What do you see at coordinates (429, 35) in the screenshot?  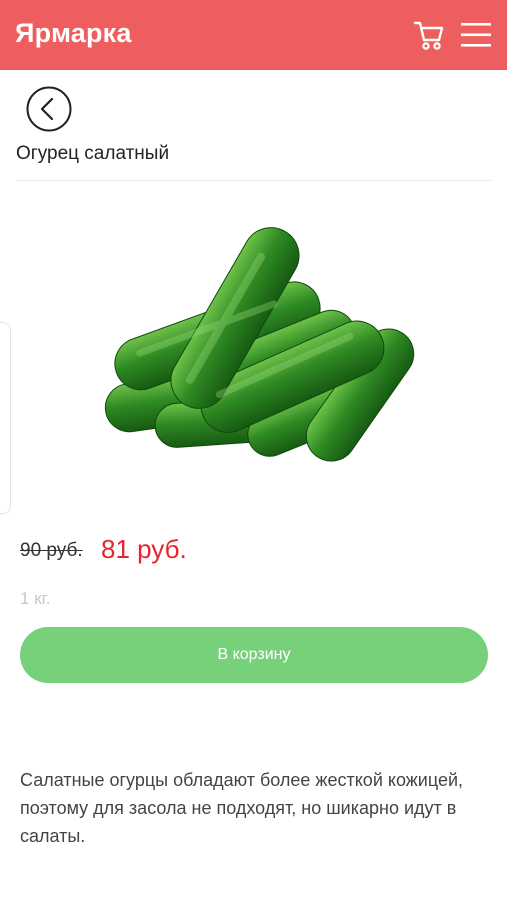 I see `cart-icon` at bounding box center [429, 35].